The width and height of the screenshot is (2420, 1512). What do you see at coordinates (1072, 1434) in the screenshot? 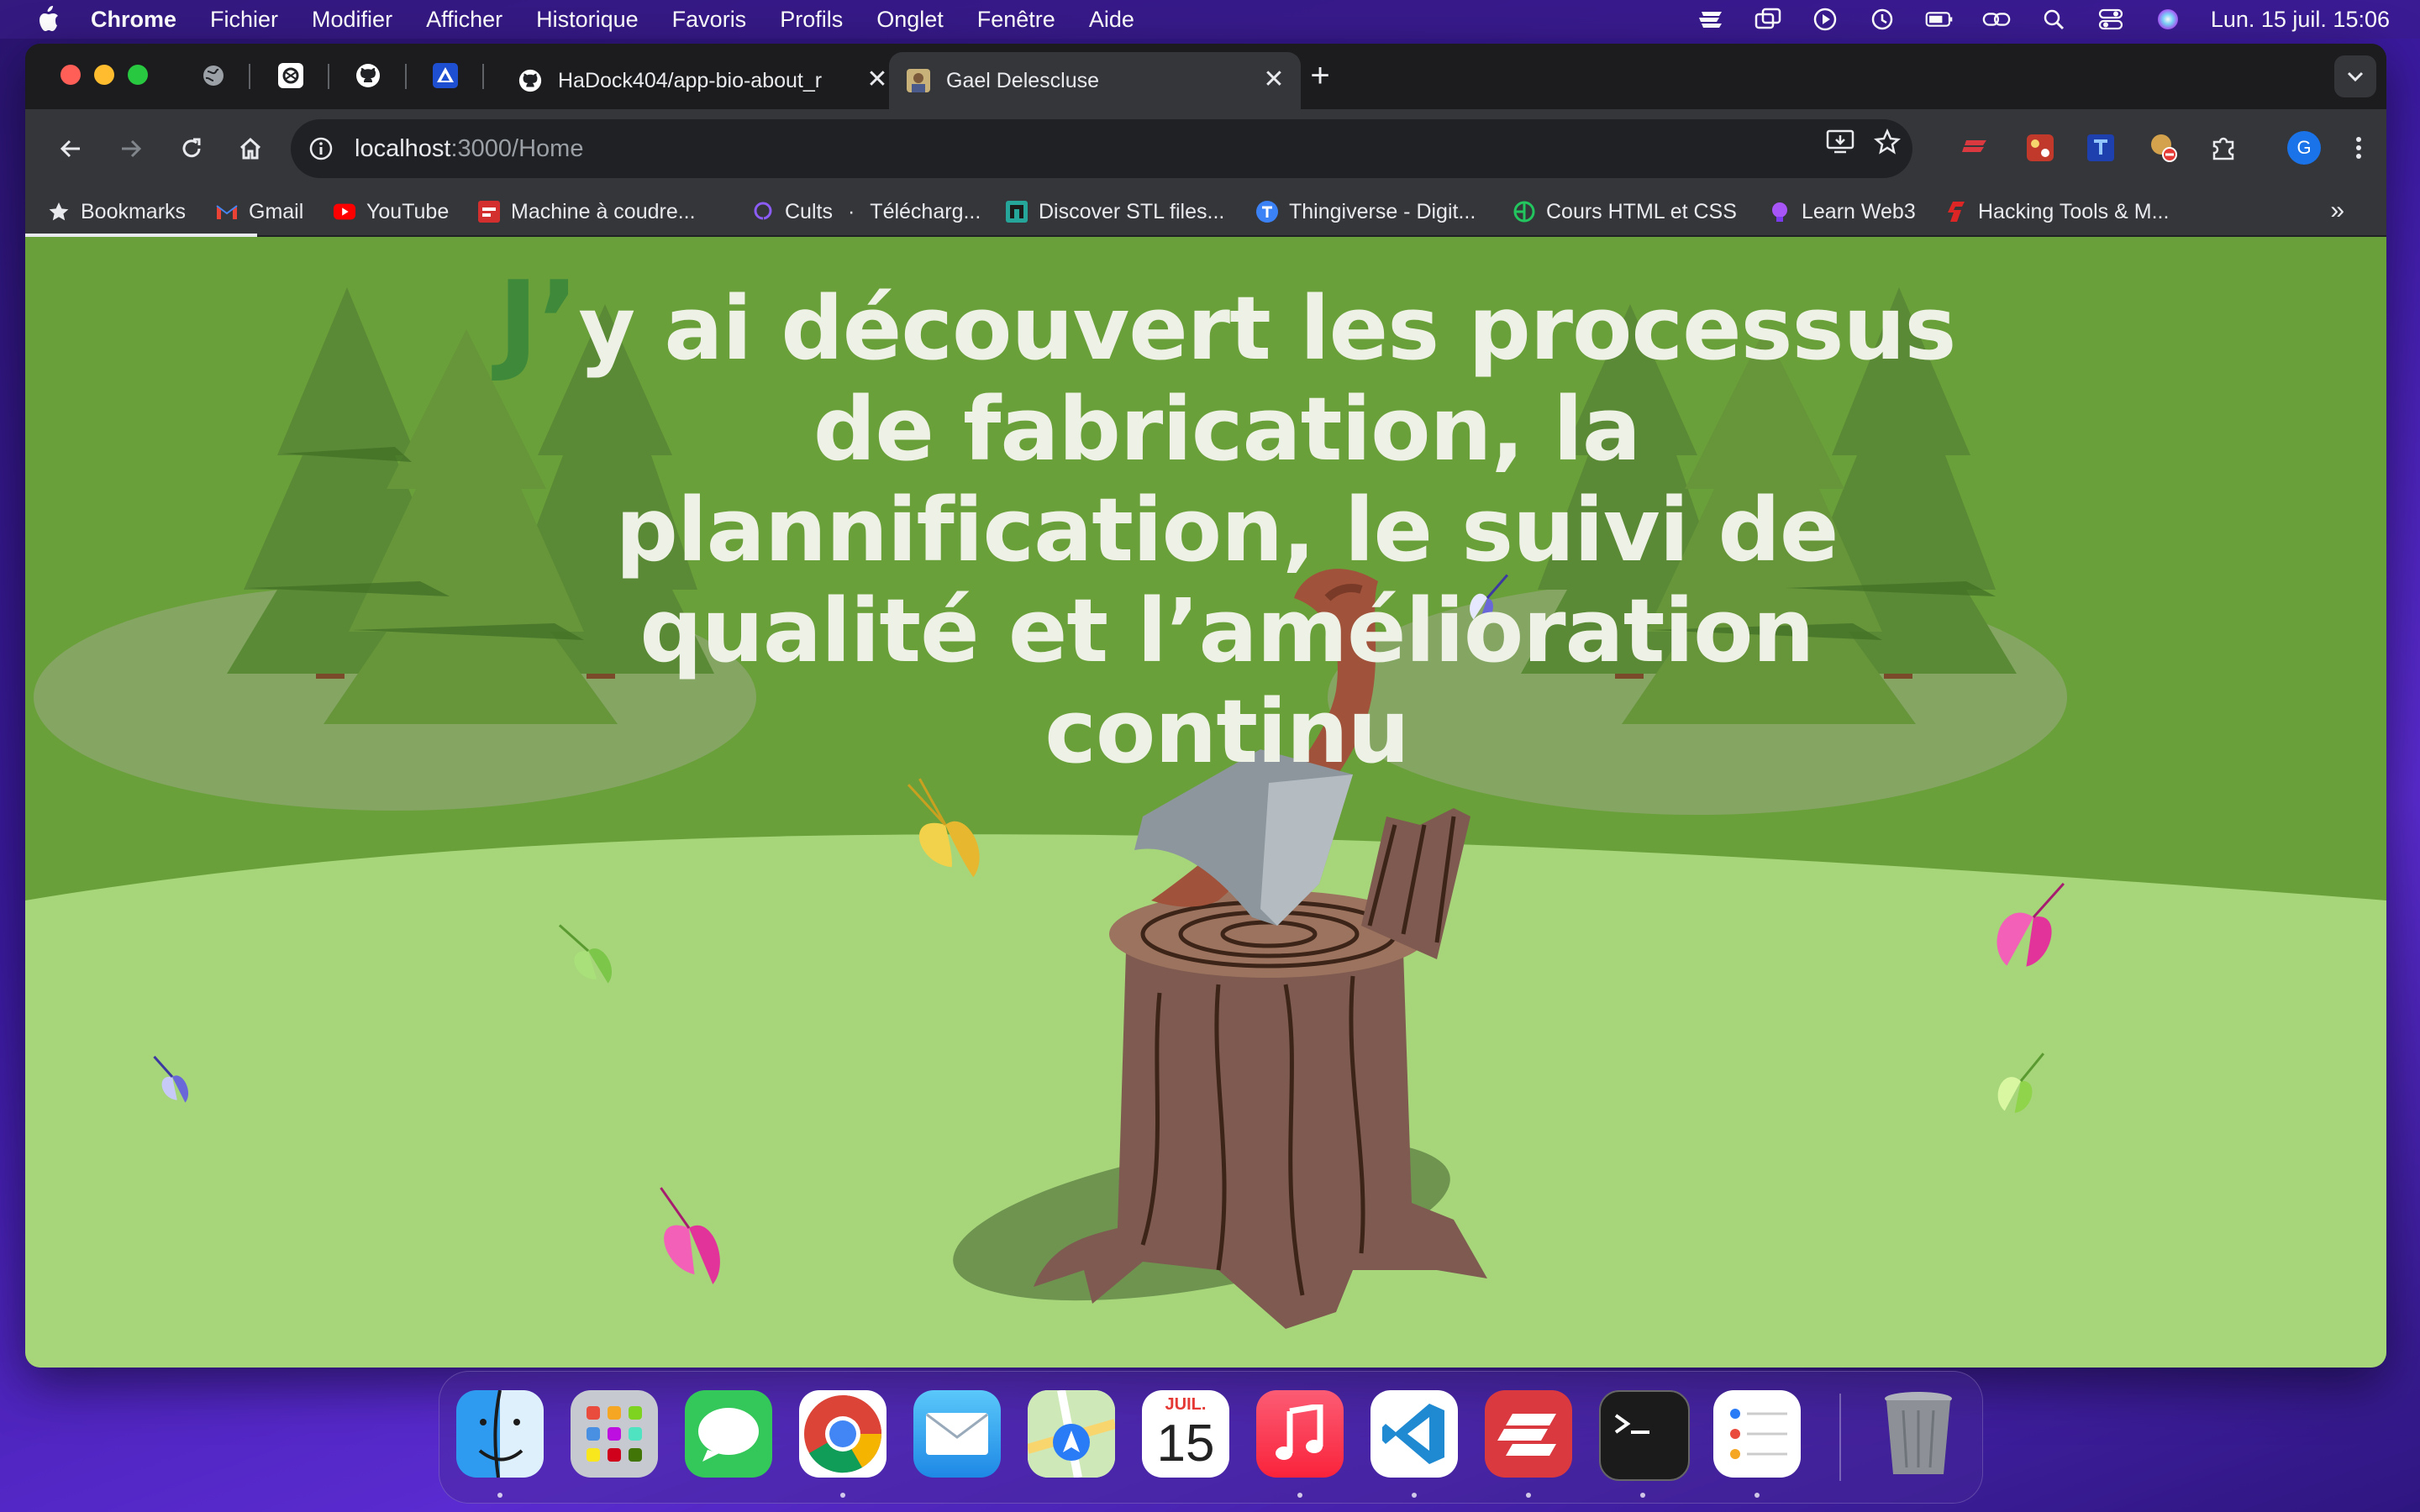
I see `dock-maps` at bounding box center [1072, 1434].